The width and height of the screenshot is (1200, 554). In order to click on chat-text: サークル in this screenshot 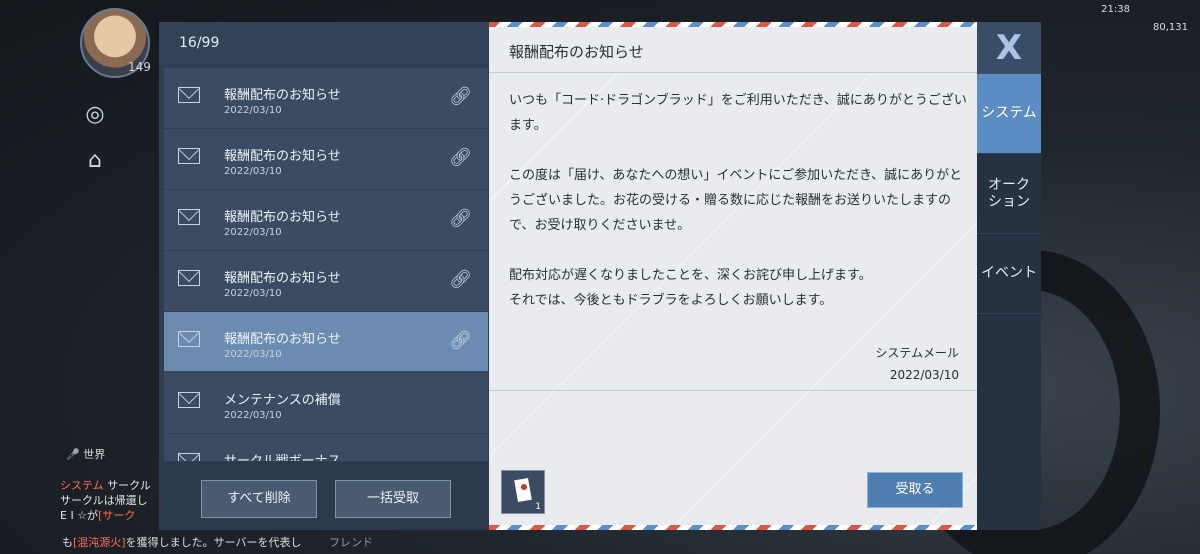, I will do `click(129, 485)`.